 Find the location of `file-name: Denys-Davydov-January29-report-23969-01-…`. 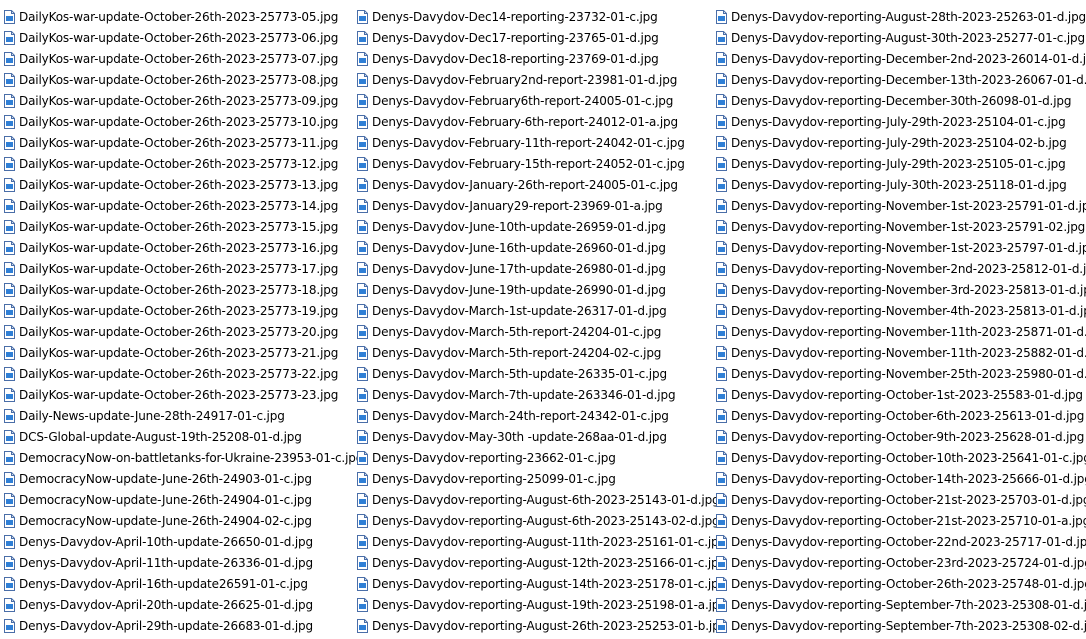

file-name: Denys-Davydov-January29-report-23969-01-… is located at coordinates (517, 205).